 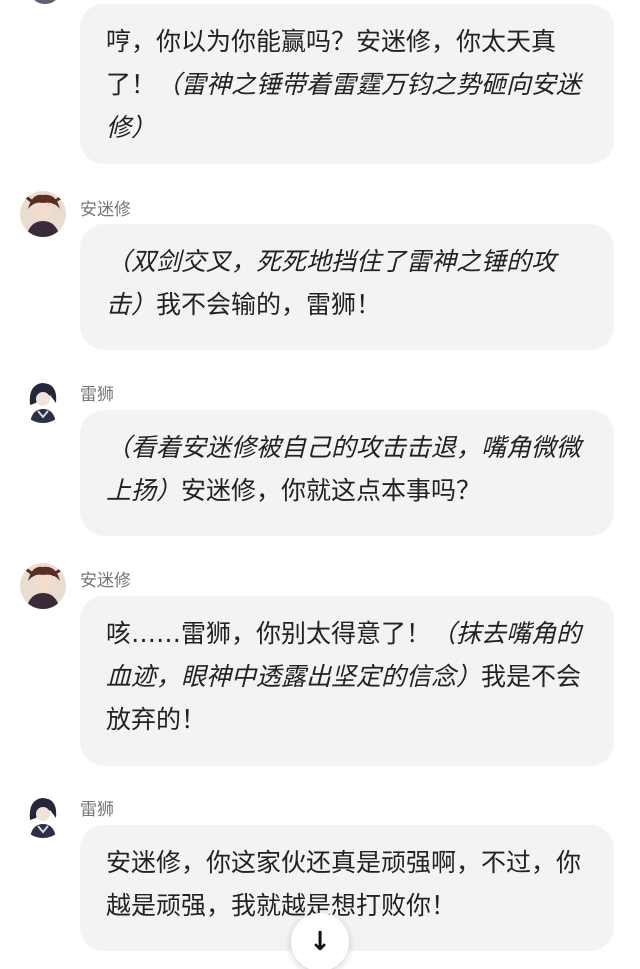 What do you see at coordinates (269, 633) in the screenshot?
I see `message-text: 咳……雷狮，你别太得意了！` at bounding box center [269, 633].